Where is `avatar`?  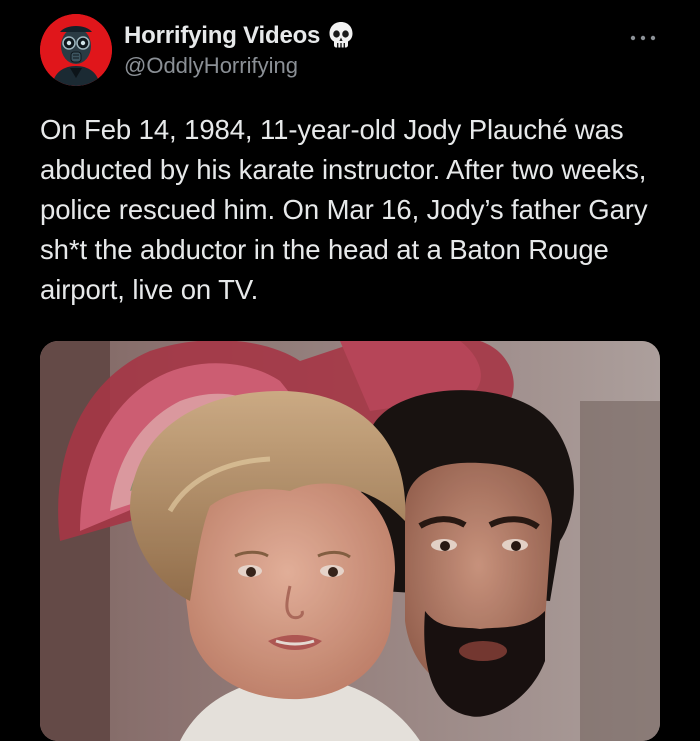 avatar is located at coordinates (76, 50).